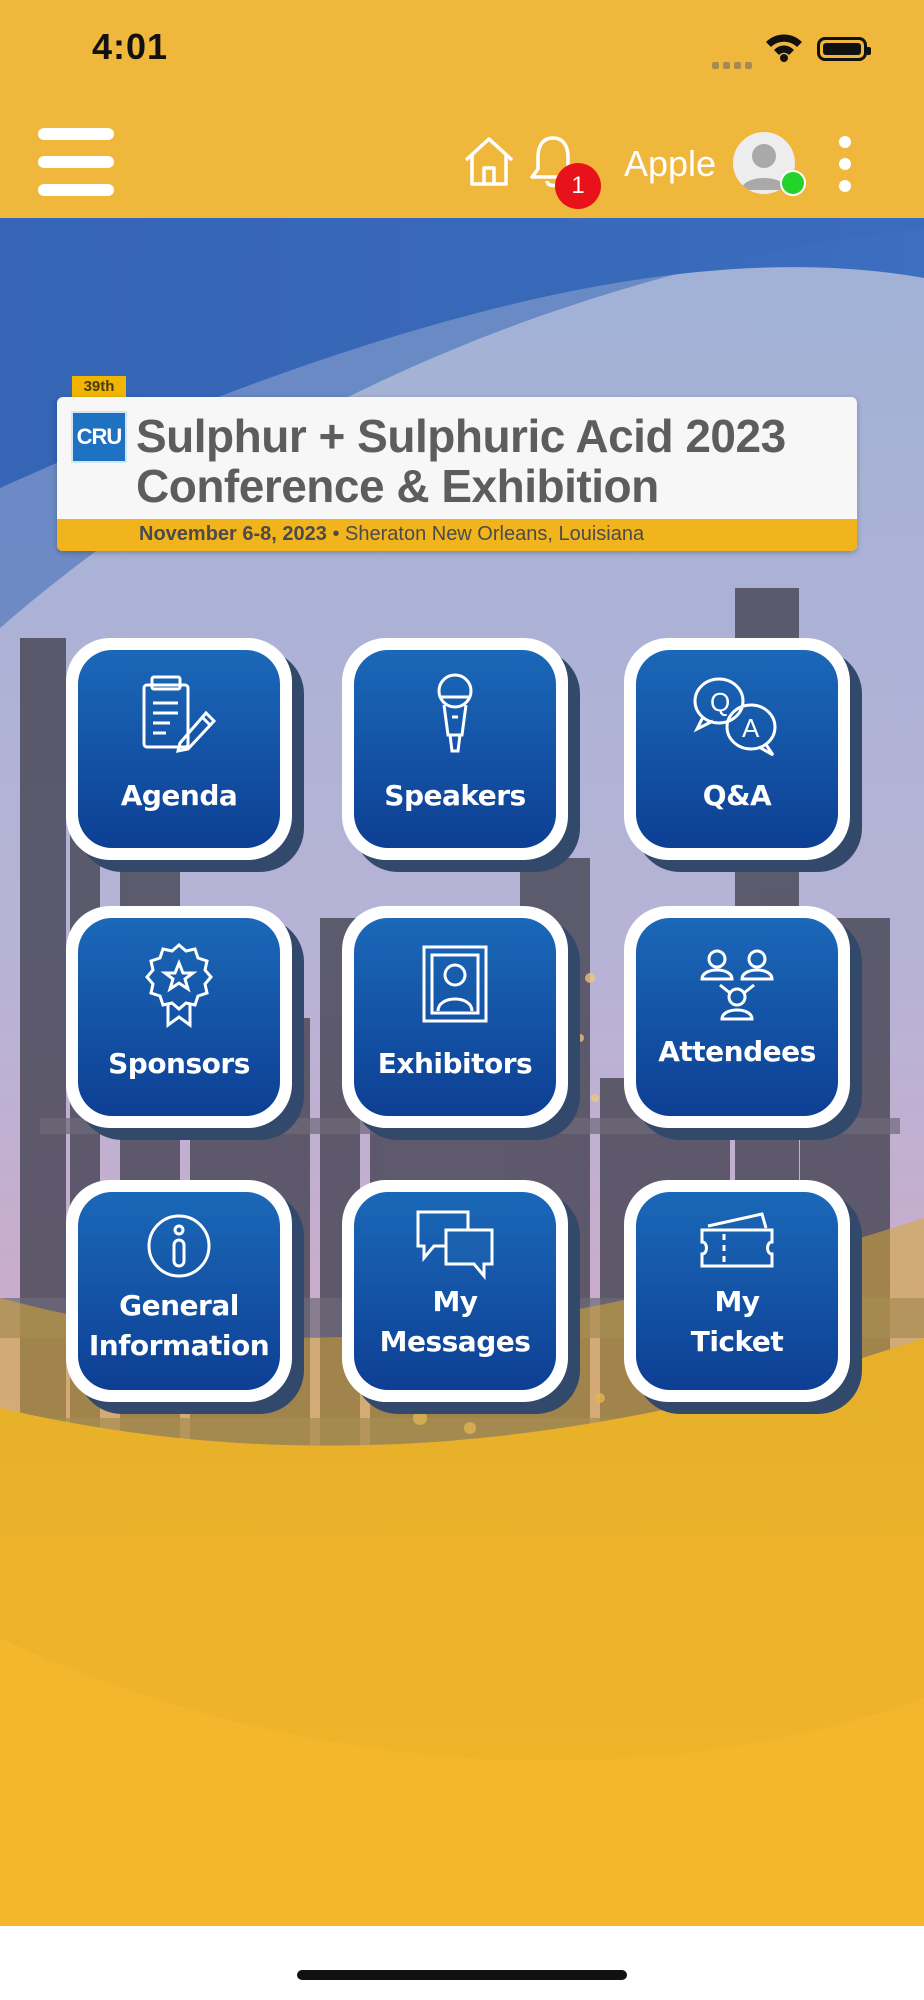  What do you see at coordinates (397, 486) in the screenshot?
I see `banner-title-line2: Conference & Exhibition` at bounding box center [397, 486].